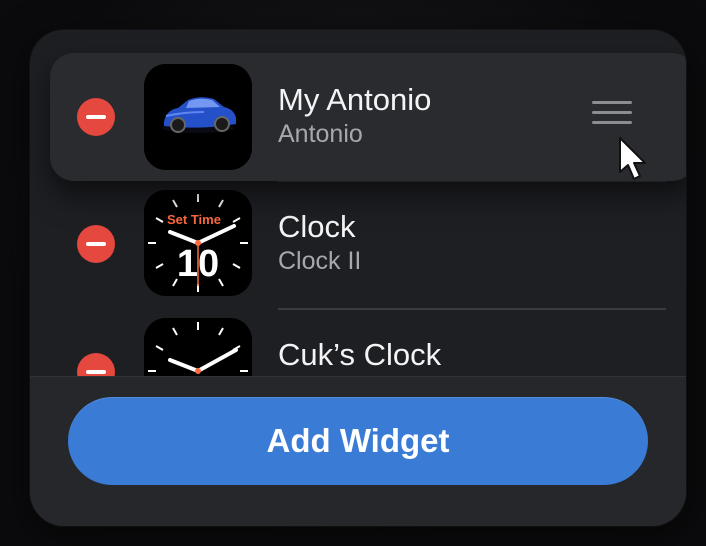 The height and width of the screenshot is (546, 706). Describe the element at coordinates (317, 226) in the screenshot. I see `widget-title: Clock` at that location.